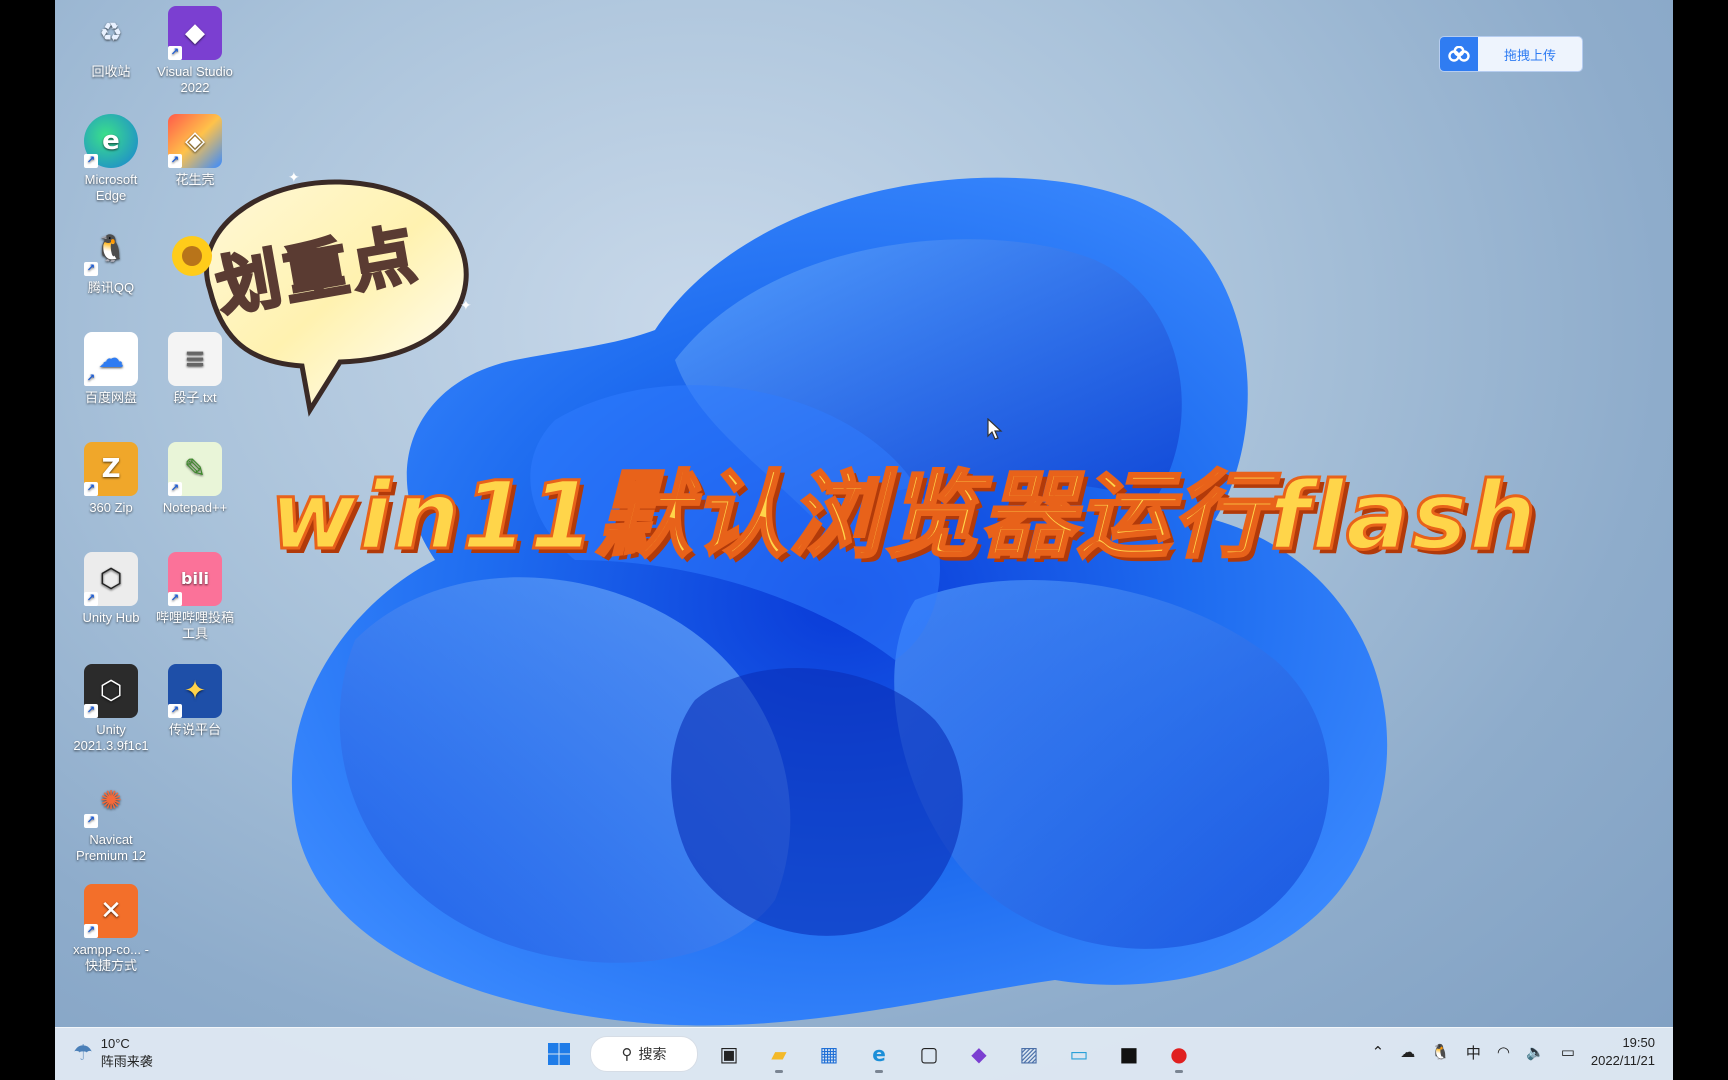  I want to click on desktop-icon-bilibili-uploader: bili ↗ 哔哩哔哩投稿工具, so click(195, 597).